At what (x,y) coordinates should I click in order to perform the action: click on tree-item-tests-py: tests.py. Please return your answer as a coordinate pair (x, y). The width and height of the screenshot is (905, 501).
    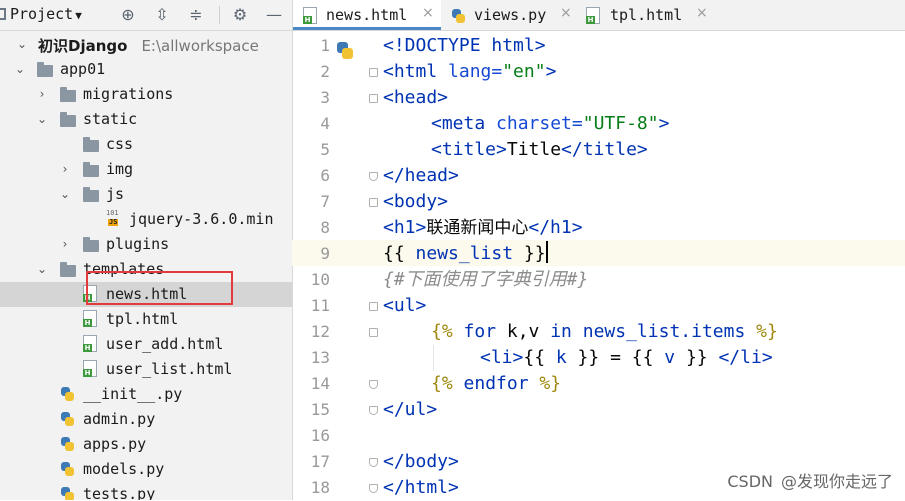
    Looking at the image, I should click on (146, 491).